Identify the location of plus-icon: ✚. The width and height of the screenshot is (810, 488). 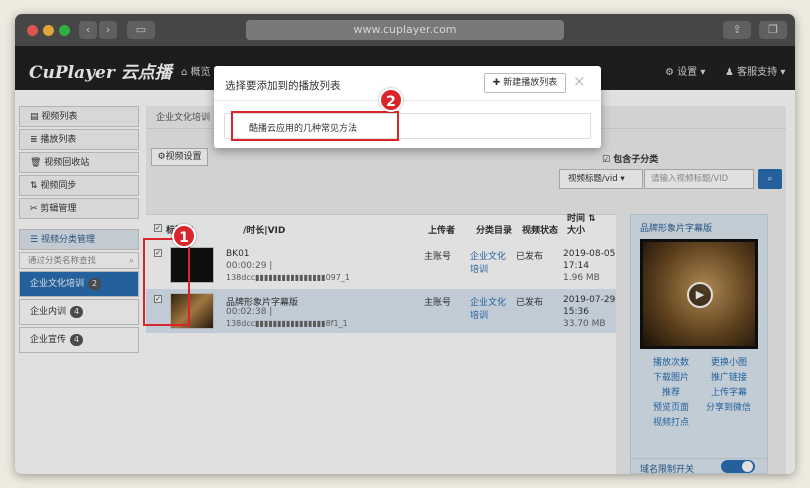
(498, 83).